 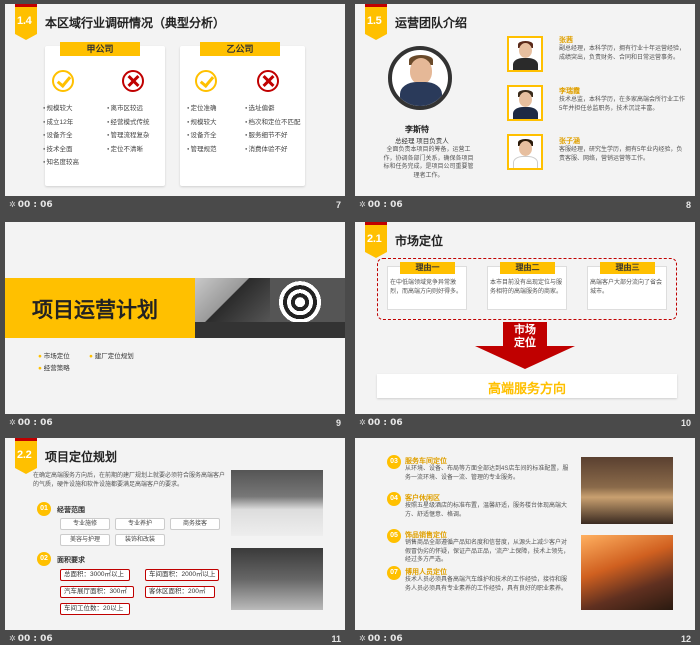 I want to click on area-pill: 客休区面积：200㎡, so click(x=180, y=592).